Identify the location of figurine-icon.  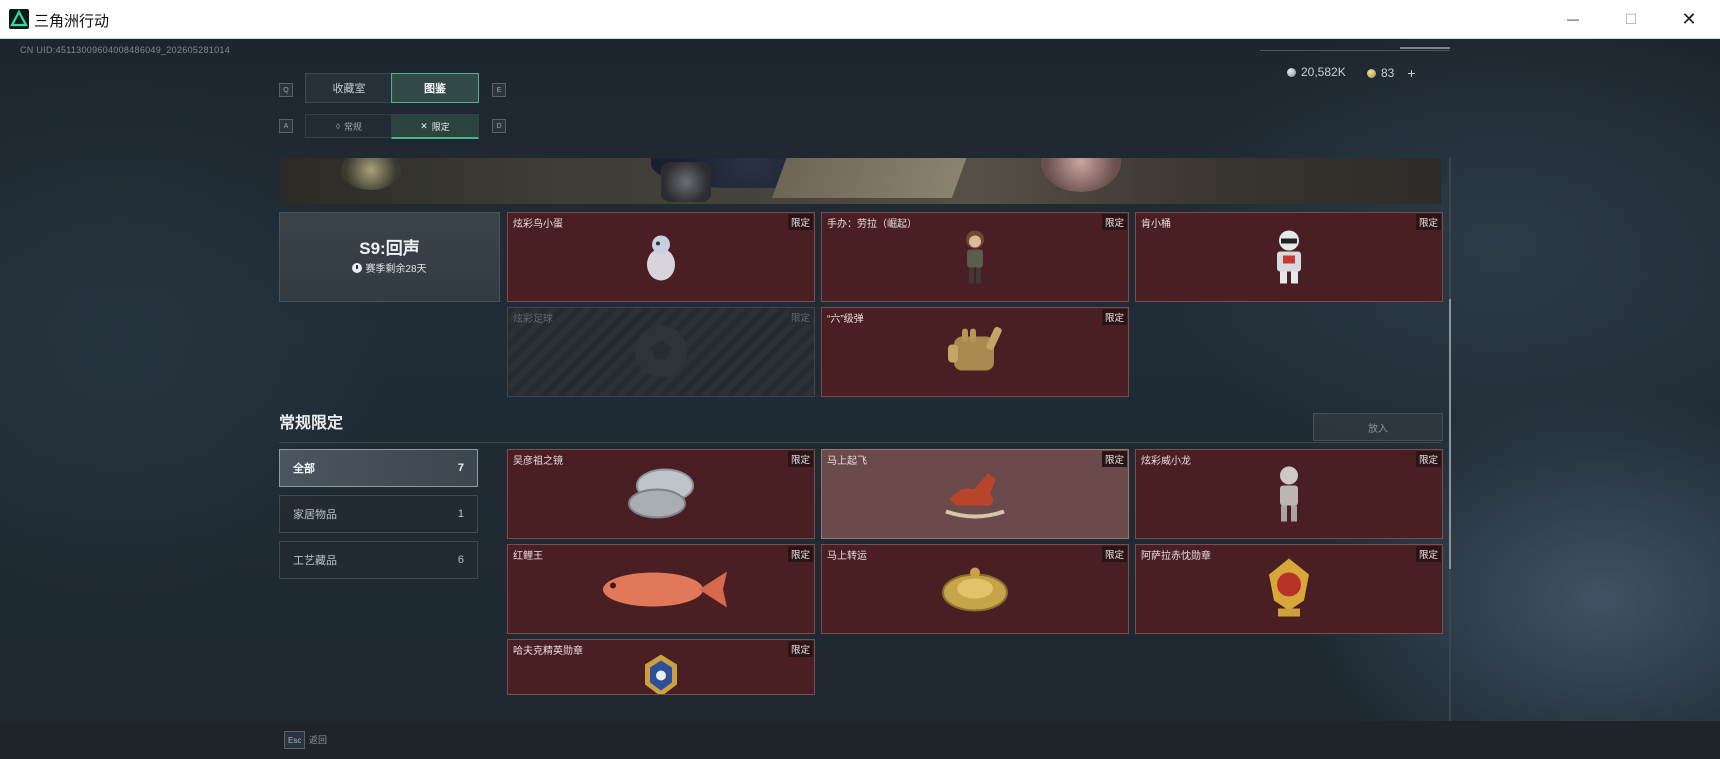
(975, 258).